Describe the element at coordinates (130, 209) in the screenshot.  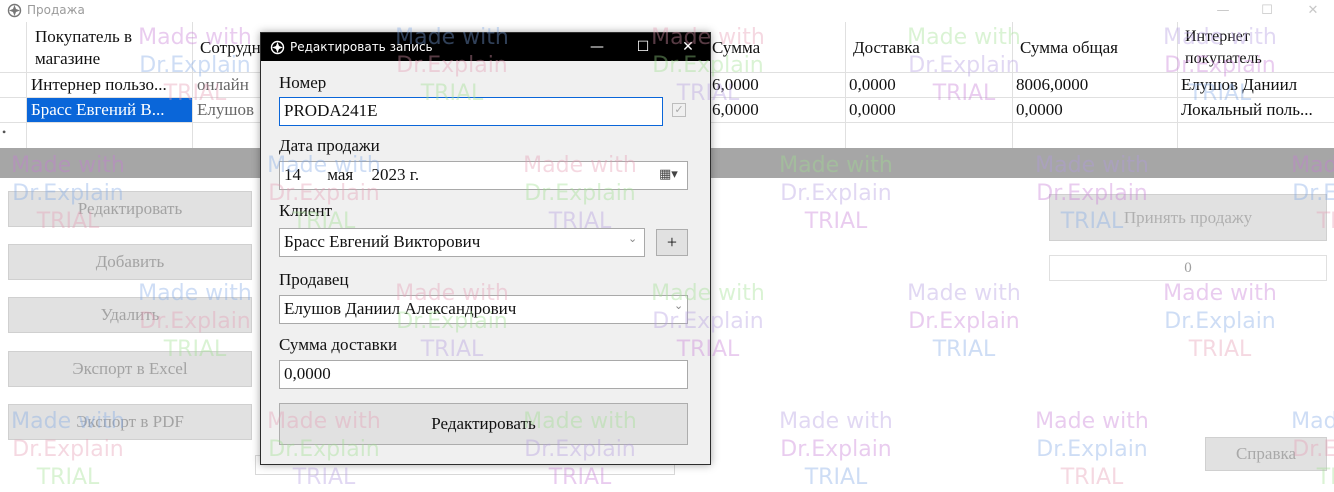
I see `edit-button: Редактировать` at that location.